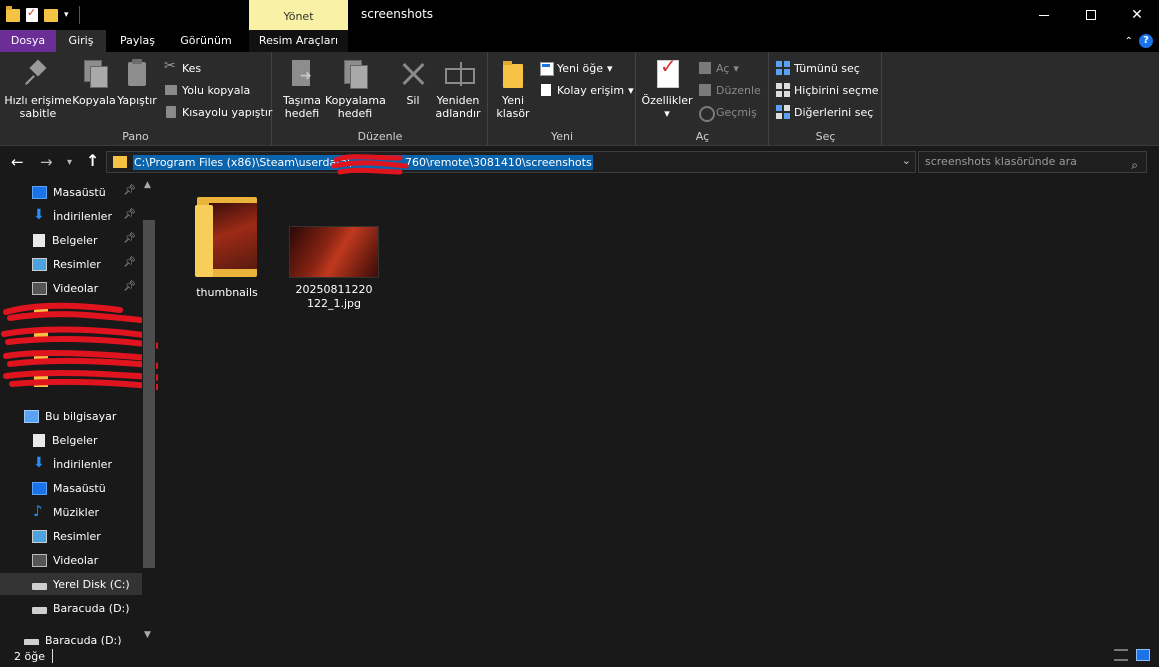  I want to click on sidebar-item-baracuda-d: Baracuda (D:), so click(71, 608).